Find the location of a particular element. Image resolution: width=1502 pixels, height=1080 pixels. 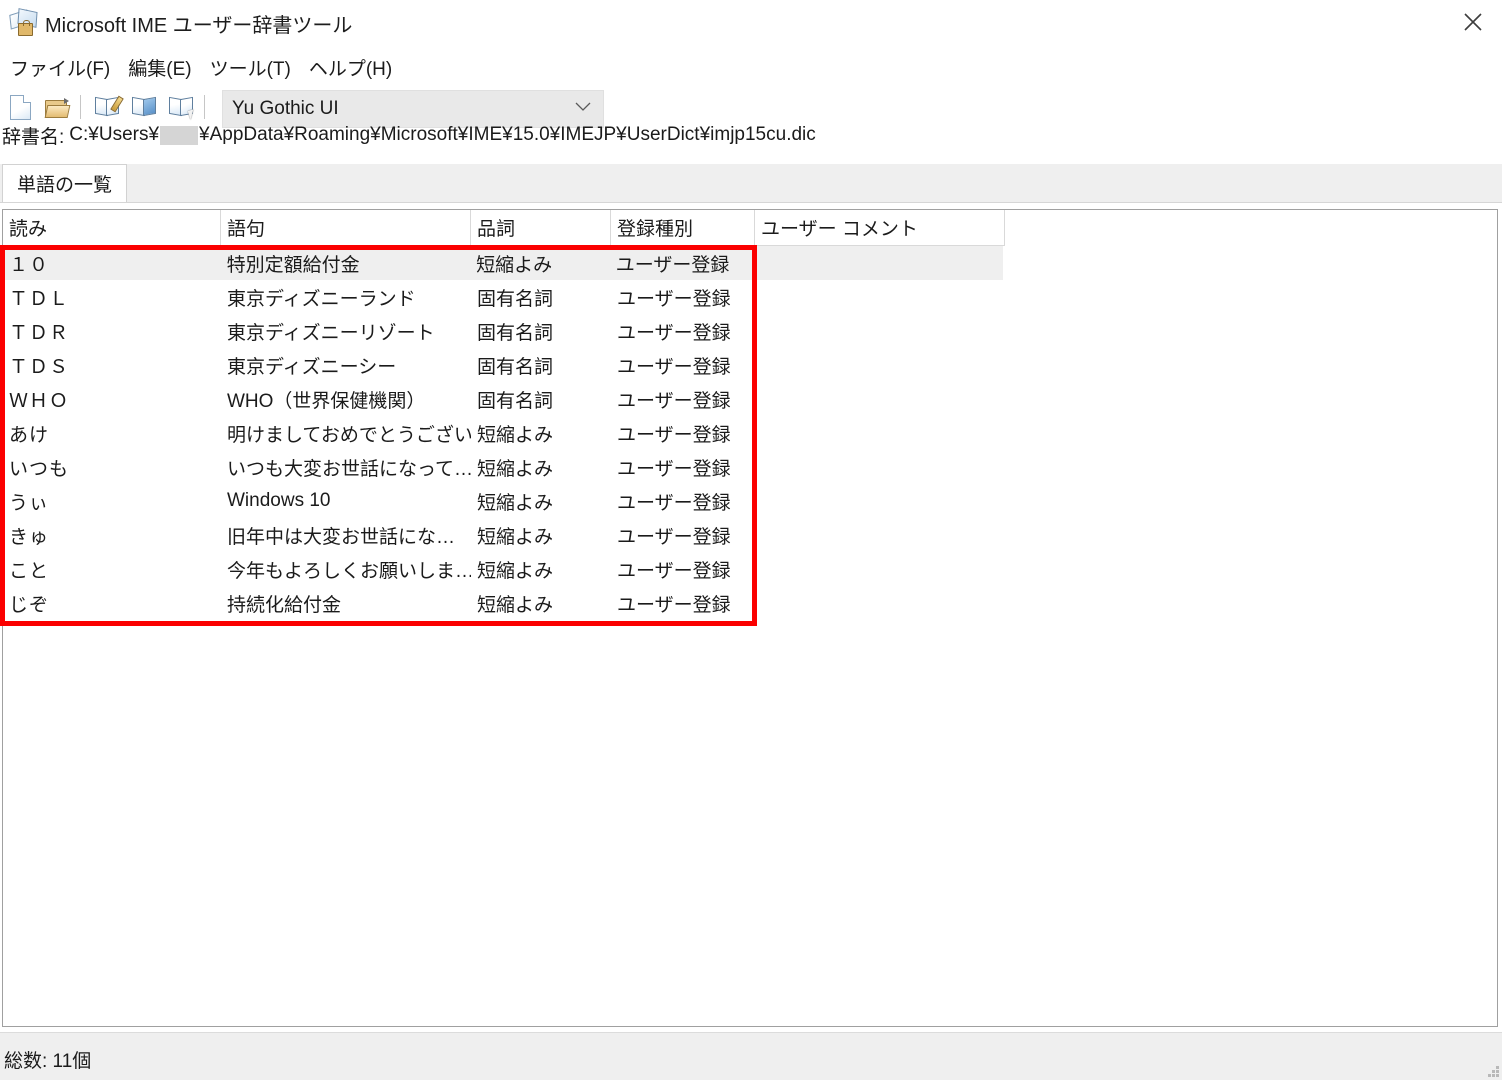

new-document-icon is located at coordinates (20, 107).